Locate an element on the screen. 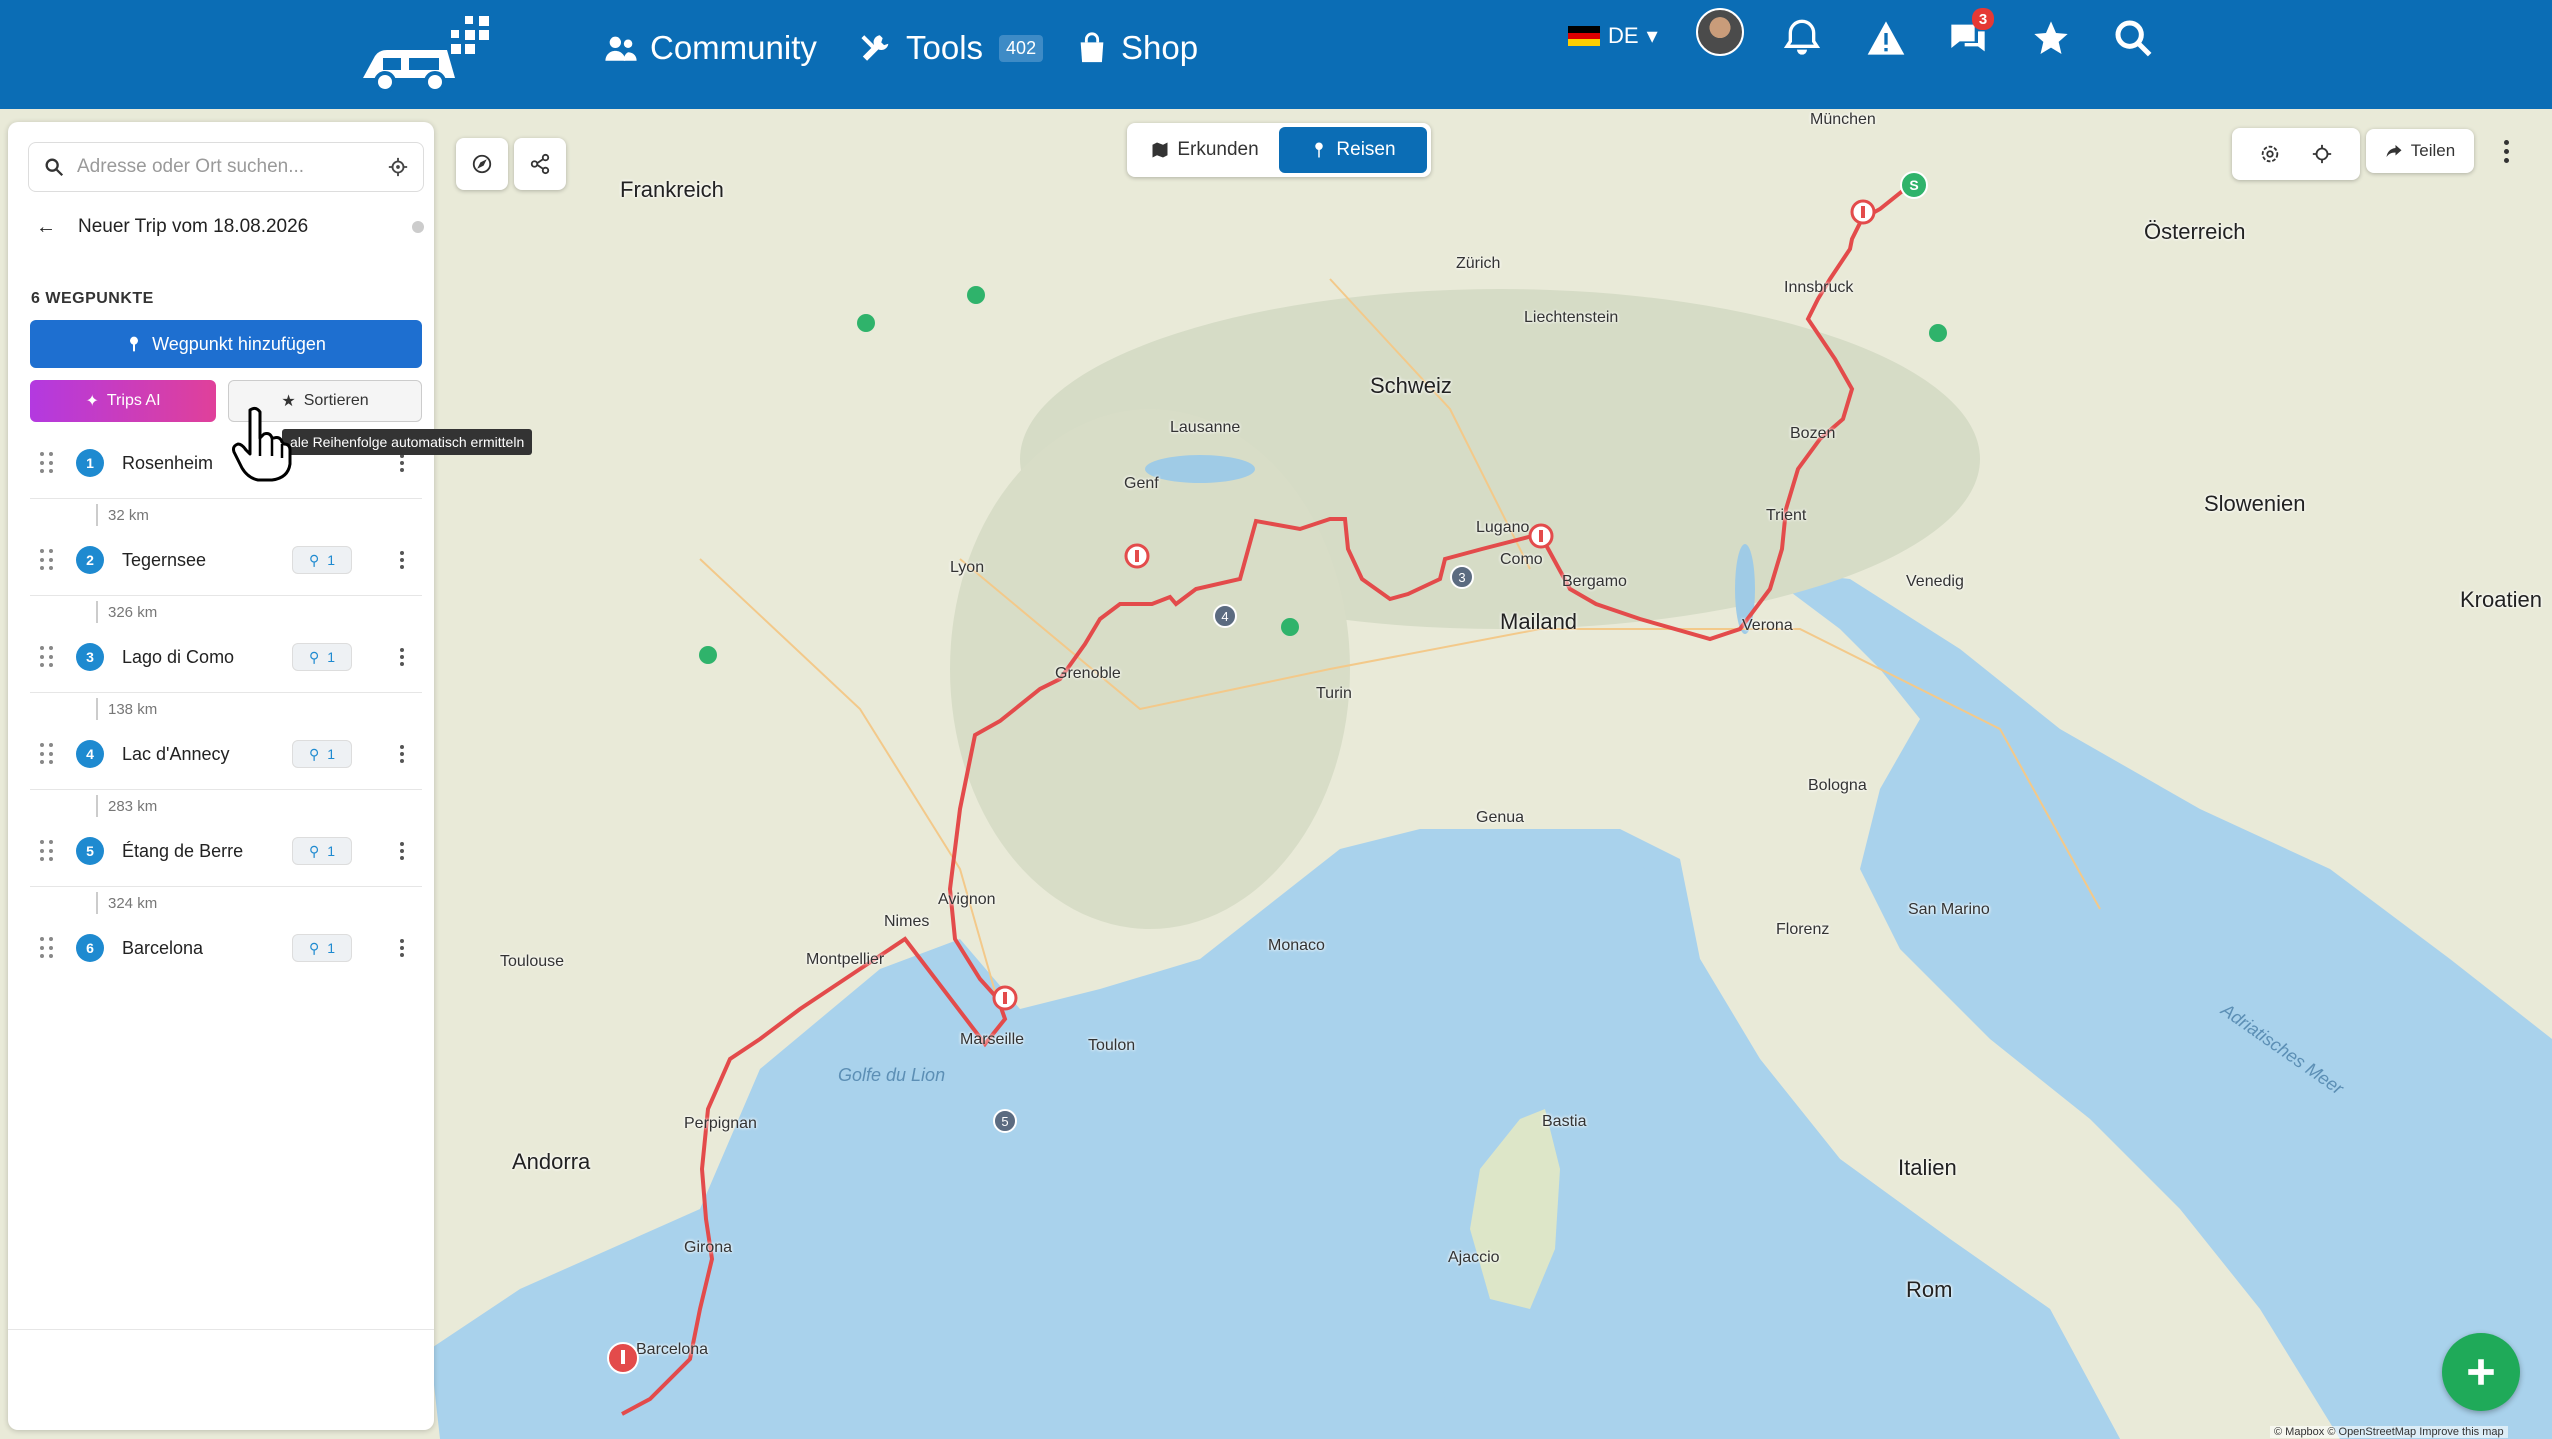 The image size is (2552, 1439). label-city-lugano: Lugano is located at coordinates (1503, 527).